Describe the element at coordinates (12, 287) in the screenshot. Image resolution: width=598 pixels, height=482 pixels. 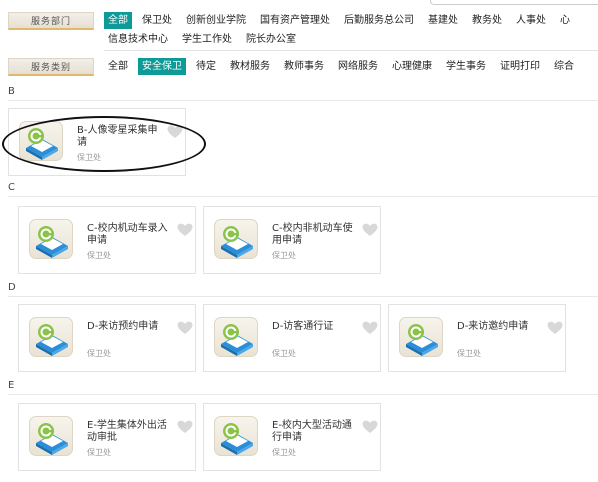
I see `section-letter: D` at that location.